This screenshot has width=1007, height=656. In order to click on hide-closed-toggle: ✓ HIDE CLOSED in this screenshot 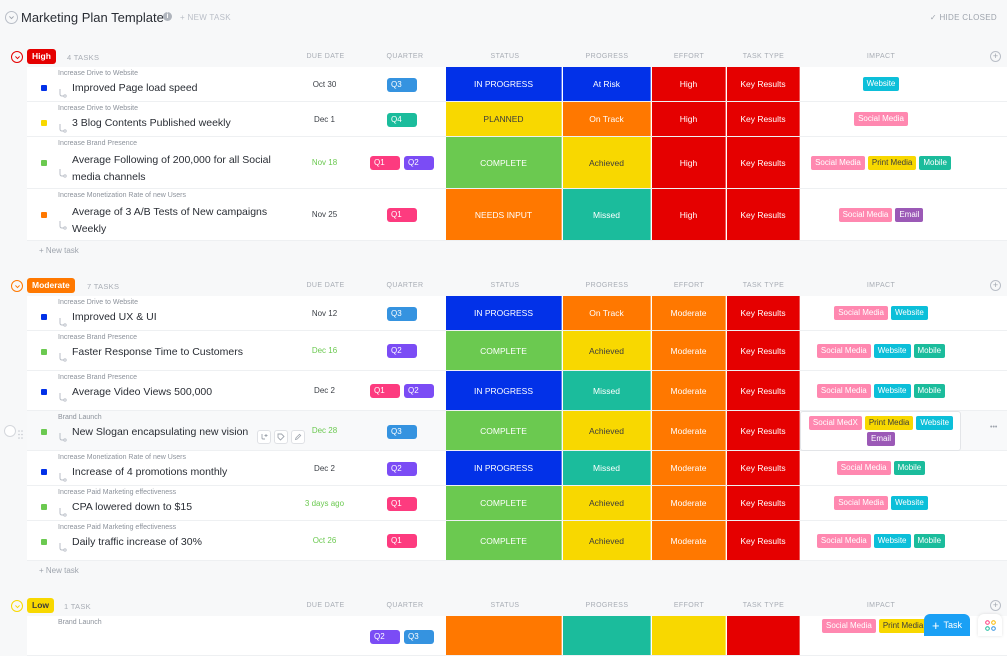, I will do `click(963, 17)`.